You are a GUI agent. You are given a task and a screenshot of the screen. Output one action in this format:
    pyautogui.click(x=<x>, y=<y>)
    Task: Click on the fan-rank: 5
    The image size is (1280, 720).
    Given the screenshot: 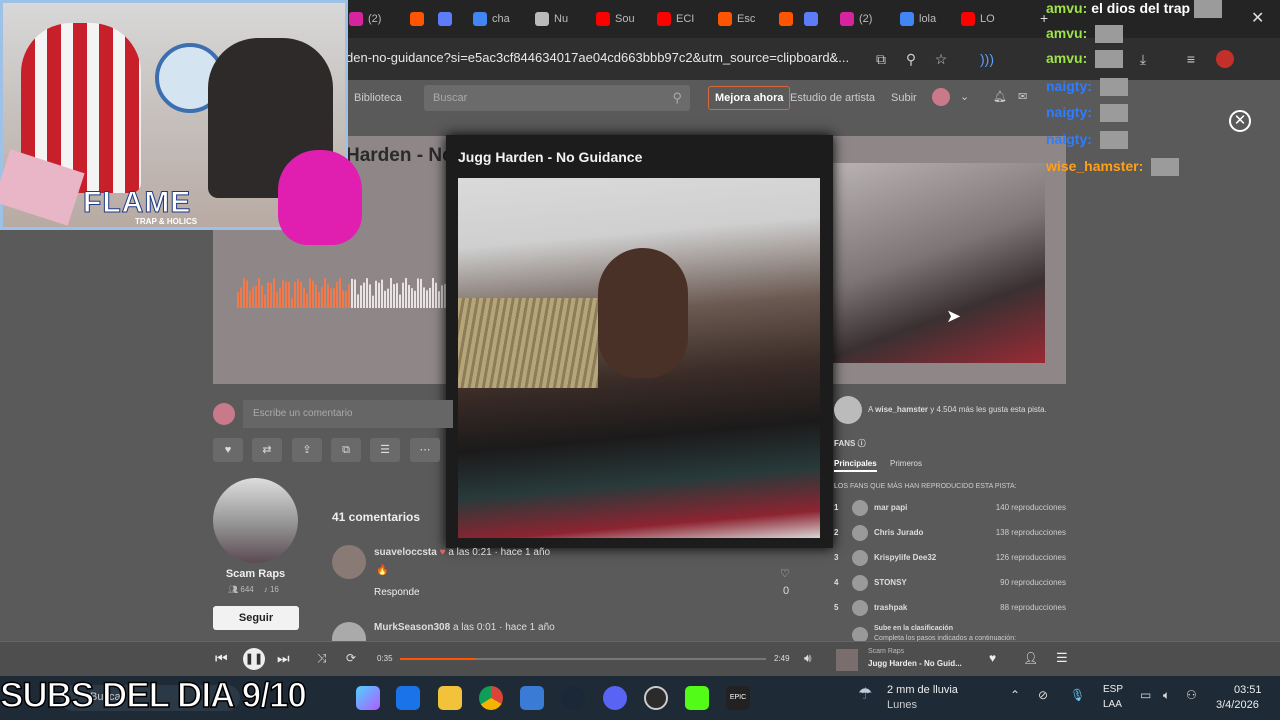 What is the action you would take?
    pyautogui.click(x=836, y=607)
    